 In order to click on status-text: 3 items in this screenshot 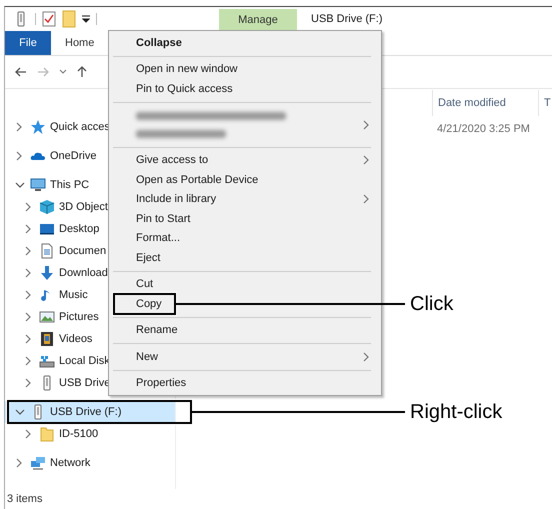, I will do `click(25, 499)`.